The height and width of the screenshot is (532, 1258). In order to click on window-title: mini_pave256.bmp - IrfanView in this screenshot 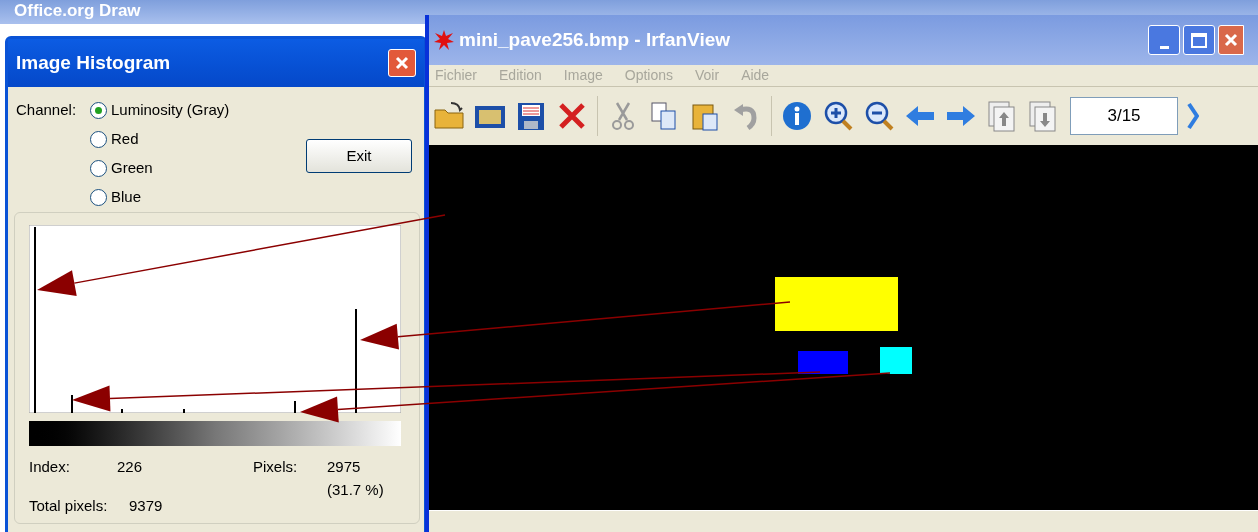, I will do `click(595, 39)`.